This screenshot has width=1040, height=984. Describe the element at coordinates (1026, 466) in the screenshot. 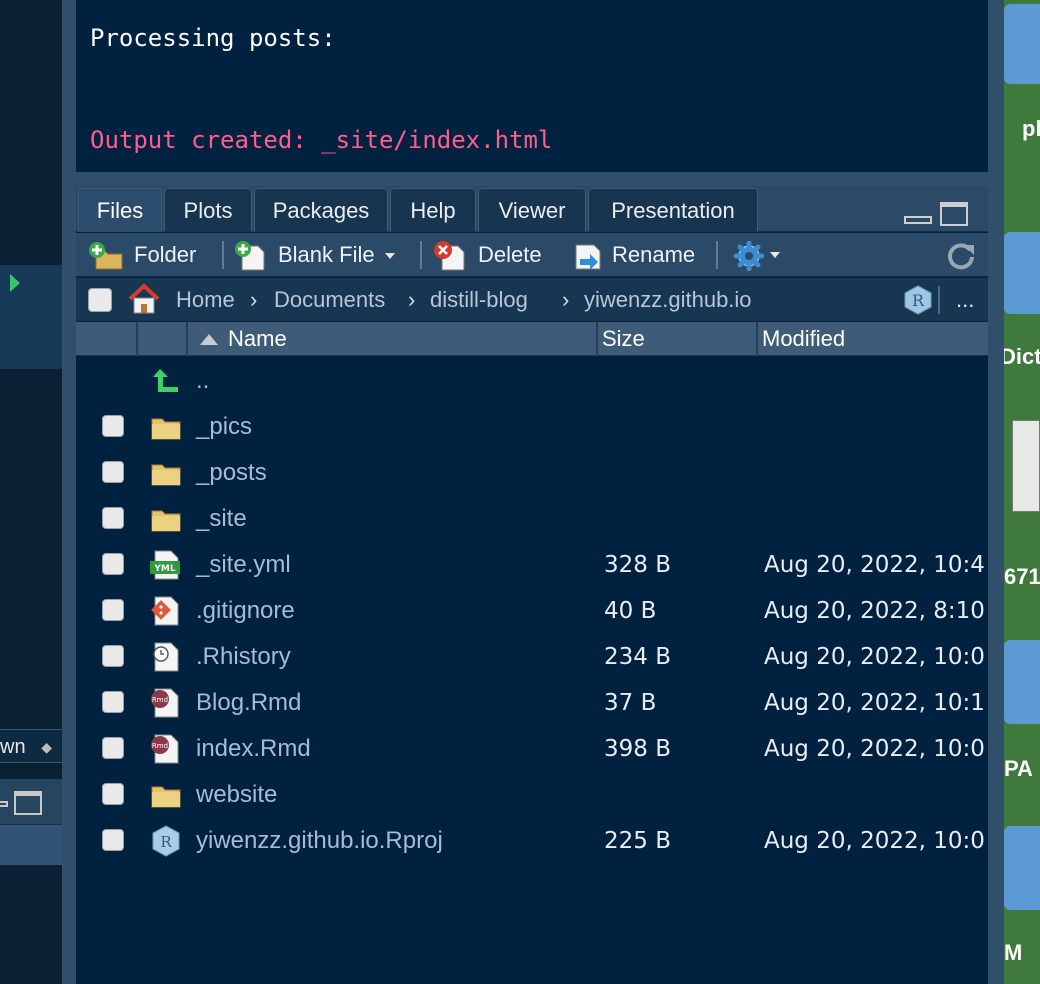

I see `desktop-document-icon` at that location.